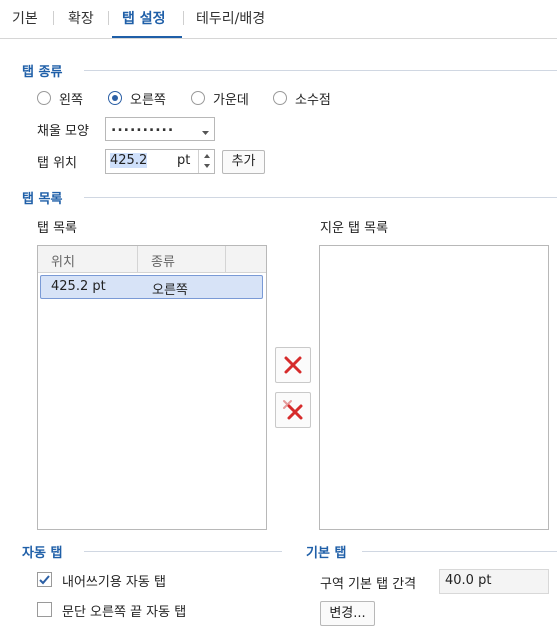 The image size is (557, 642). I want to click on radio-decimal, so click(280, 98).